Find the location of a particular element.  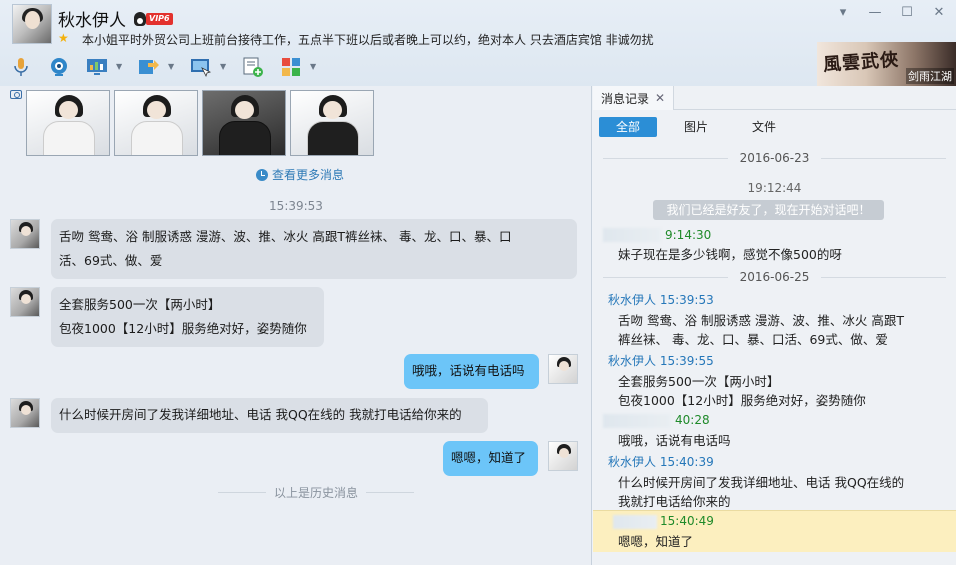

message-bubble-self: 哦哦，话说有电话吗 is located at coordinates (471, 371).